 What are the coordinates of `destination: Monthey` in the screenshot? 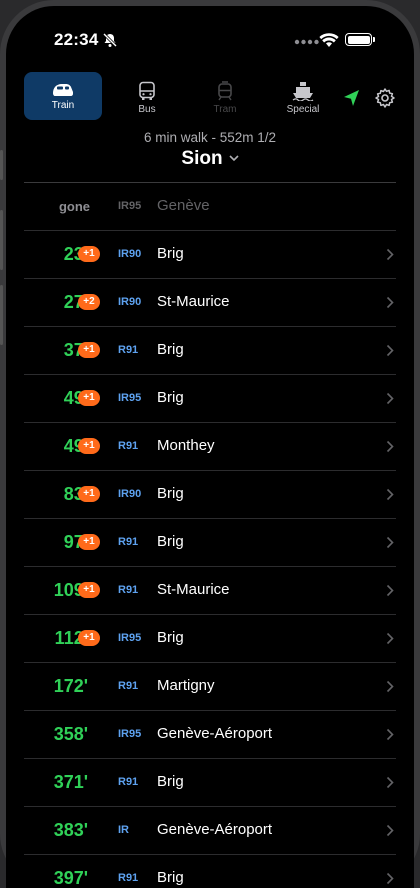 It's located at (186, 445).